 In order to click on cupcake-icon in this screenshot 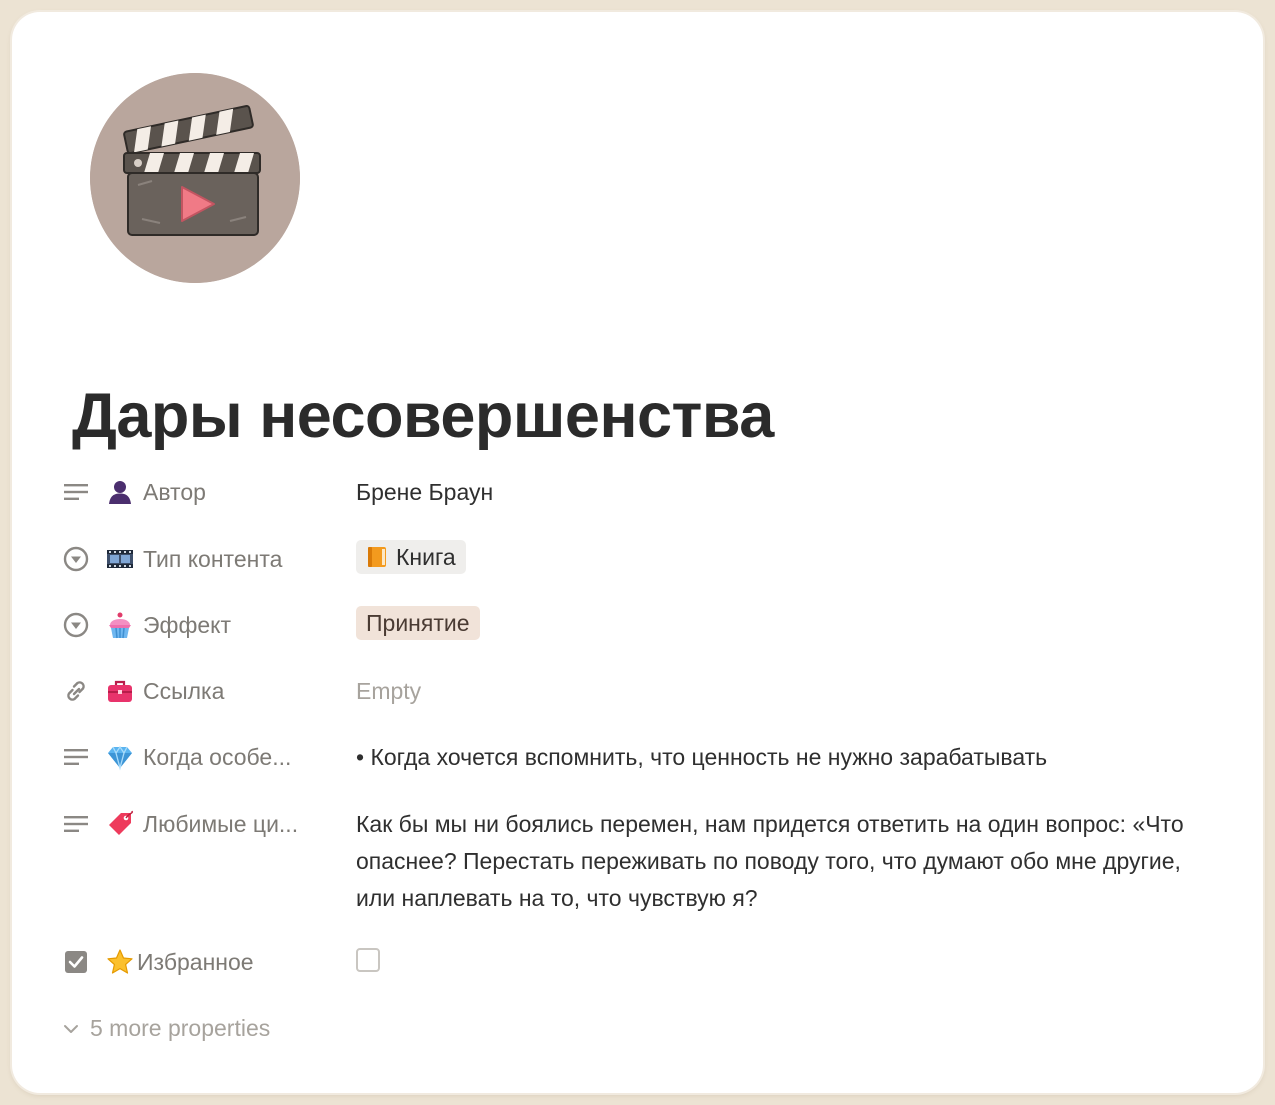, I will do `click(120, 625)`.